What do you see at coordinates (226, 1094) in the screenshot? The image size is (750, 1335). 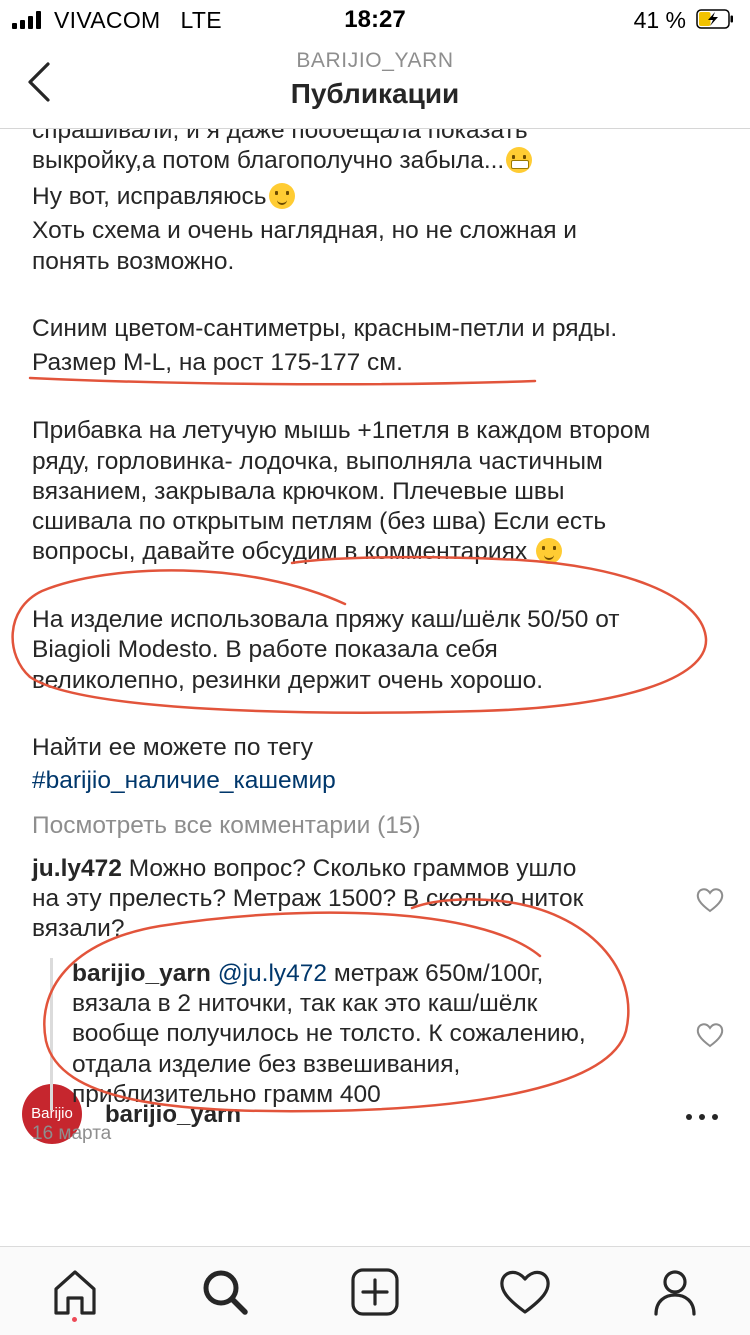 I see `reply-line: приблизительно грамм 400` at bounding box center [226, 1094].